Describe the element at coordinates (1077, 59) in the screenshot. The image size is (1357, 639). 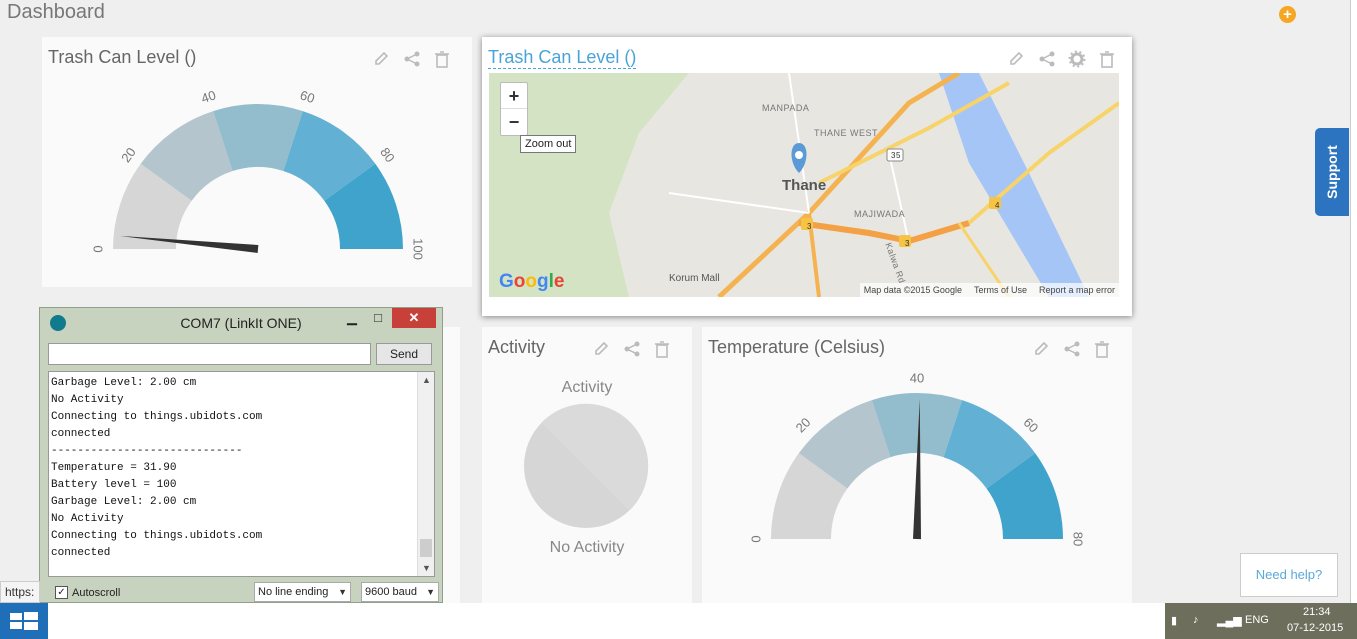
I see `gear-icon` at that location.